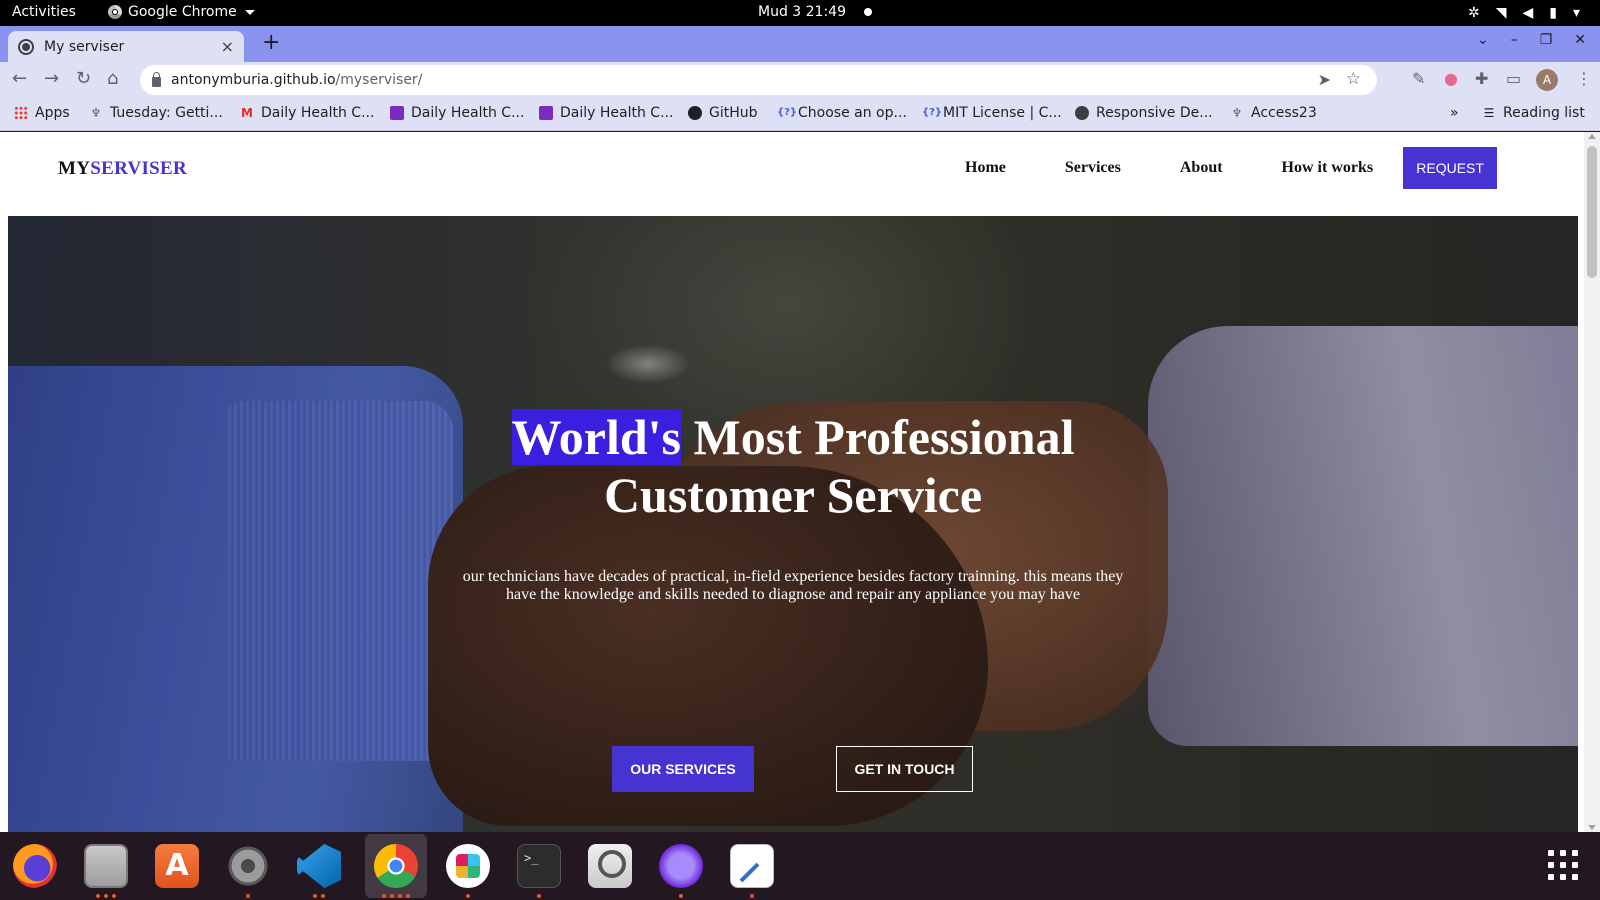  I want to click on kebab-menu-icon: ⋮, so click(1584, 78).